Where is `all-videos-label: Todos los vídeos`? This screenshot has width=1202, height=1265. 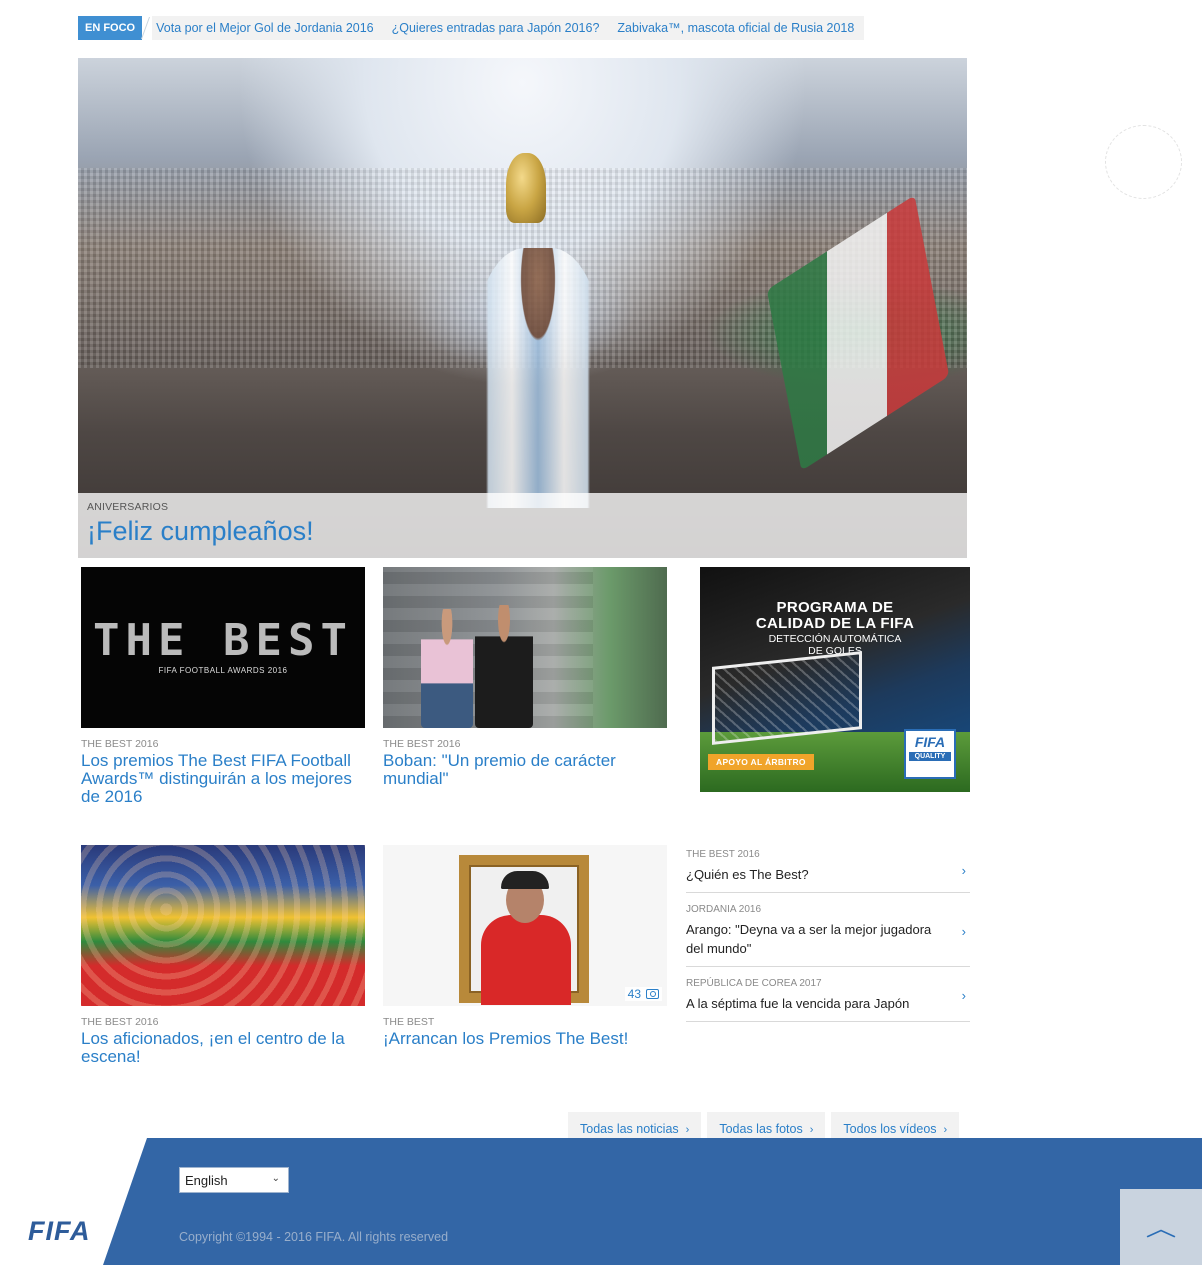
all-videos-label: Todos los vídeos is located at coordinates (890, 1129).